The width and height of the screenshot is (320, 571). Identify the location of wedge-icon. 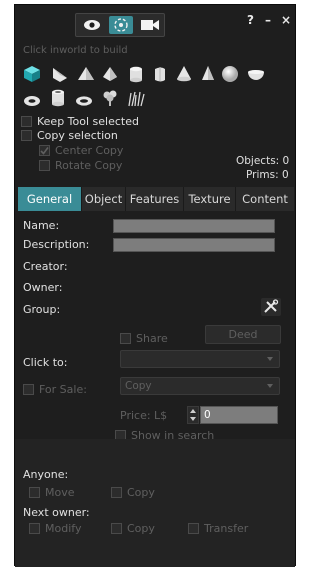
(60, 74).